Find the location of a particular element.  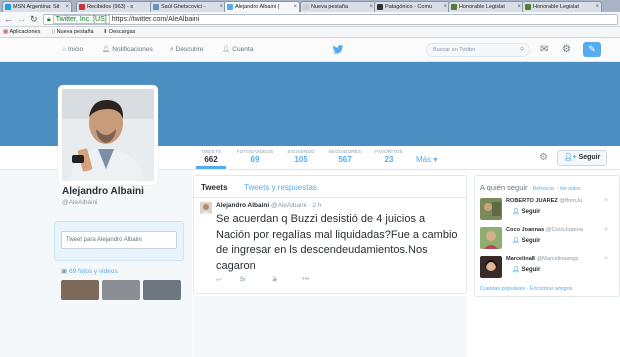

bookmark-new-tab: ▯ Nueva pestaña is located at coordinates (73, 32).